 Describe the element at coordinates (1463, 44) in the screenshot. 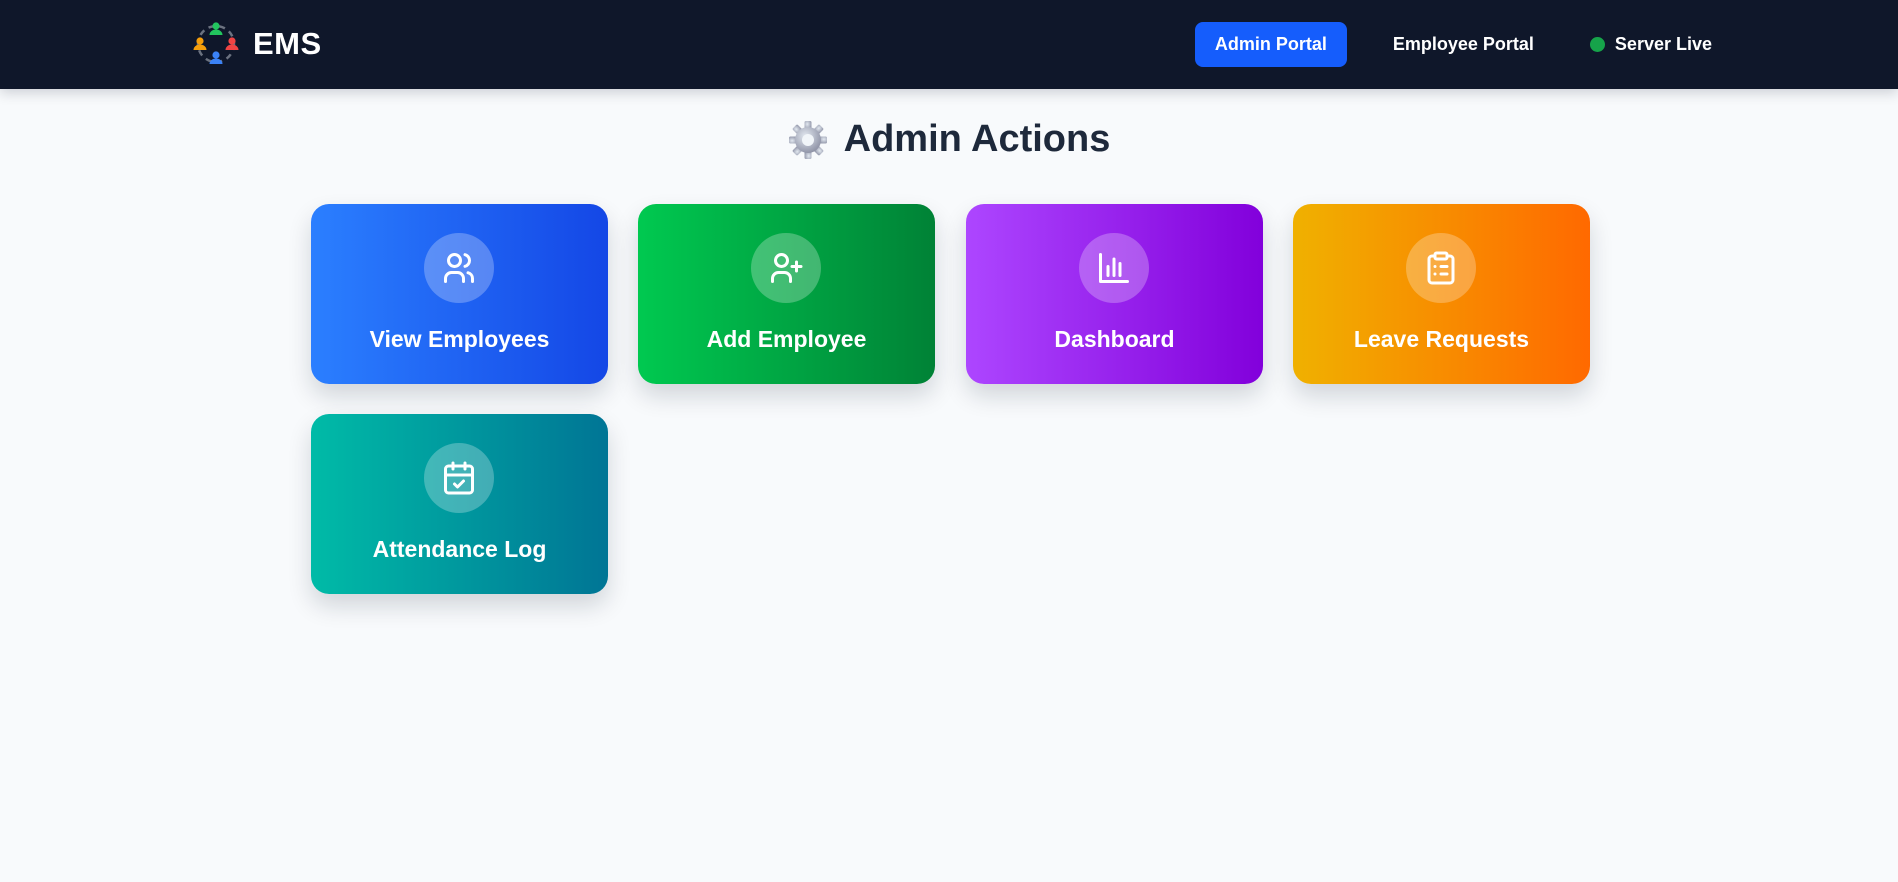

I see `employee-portal-button: Employee Portal` at that location.